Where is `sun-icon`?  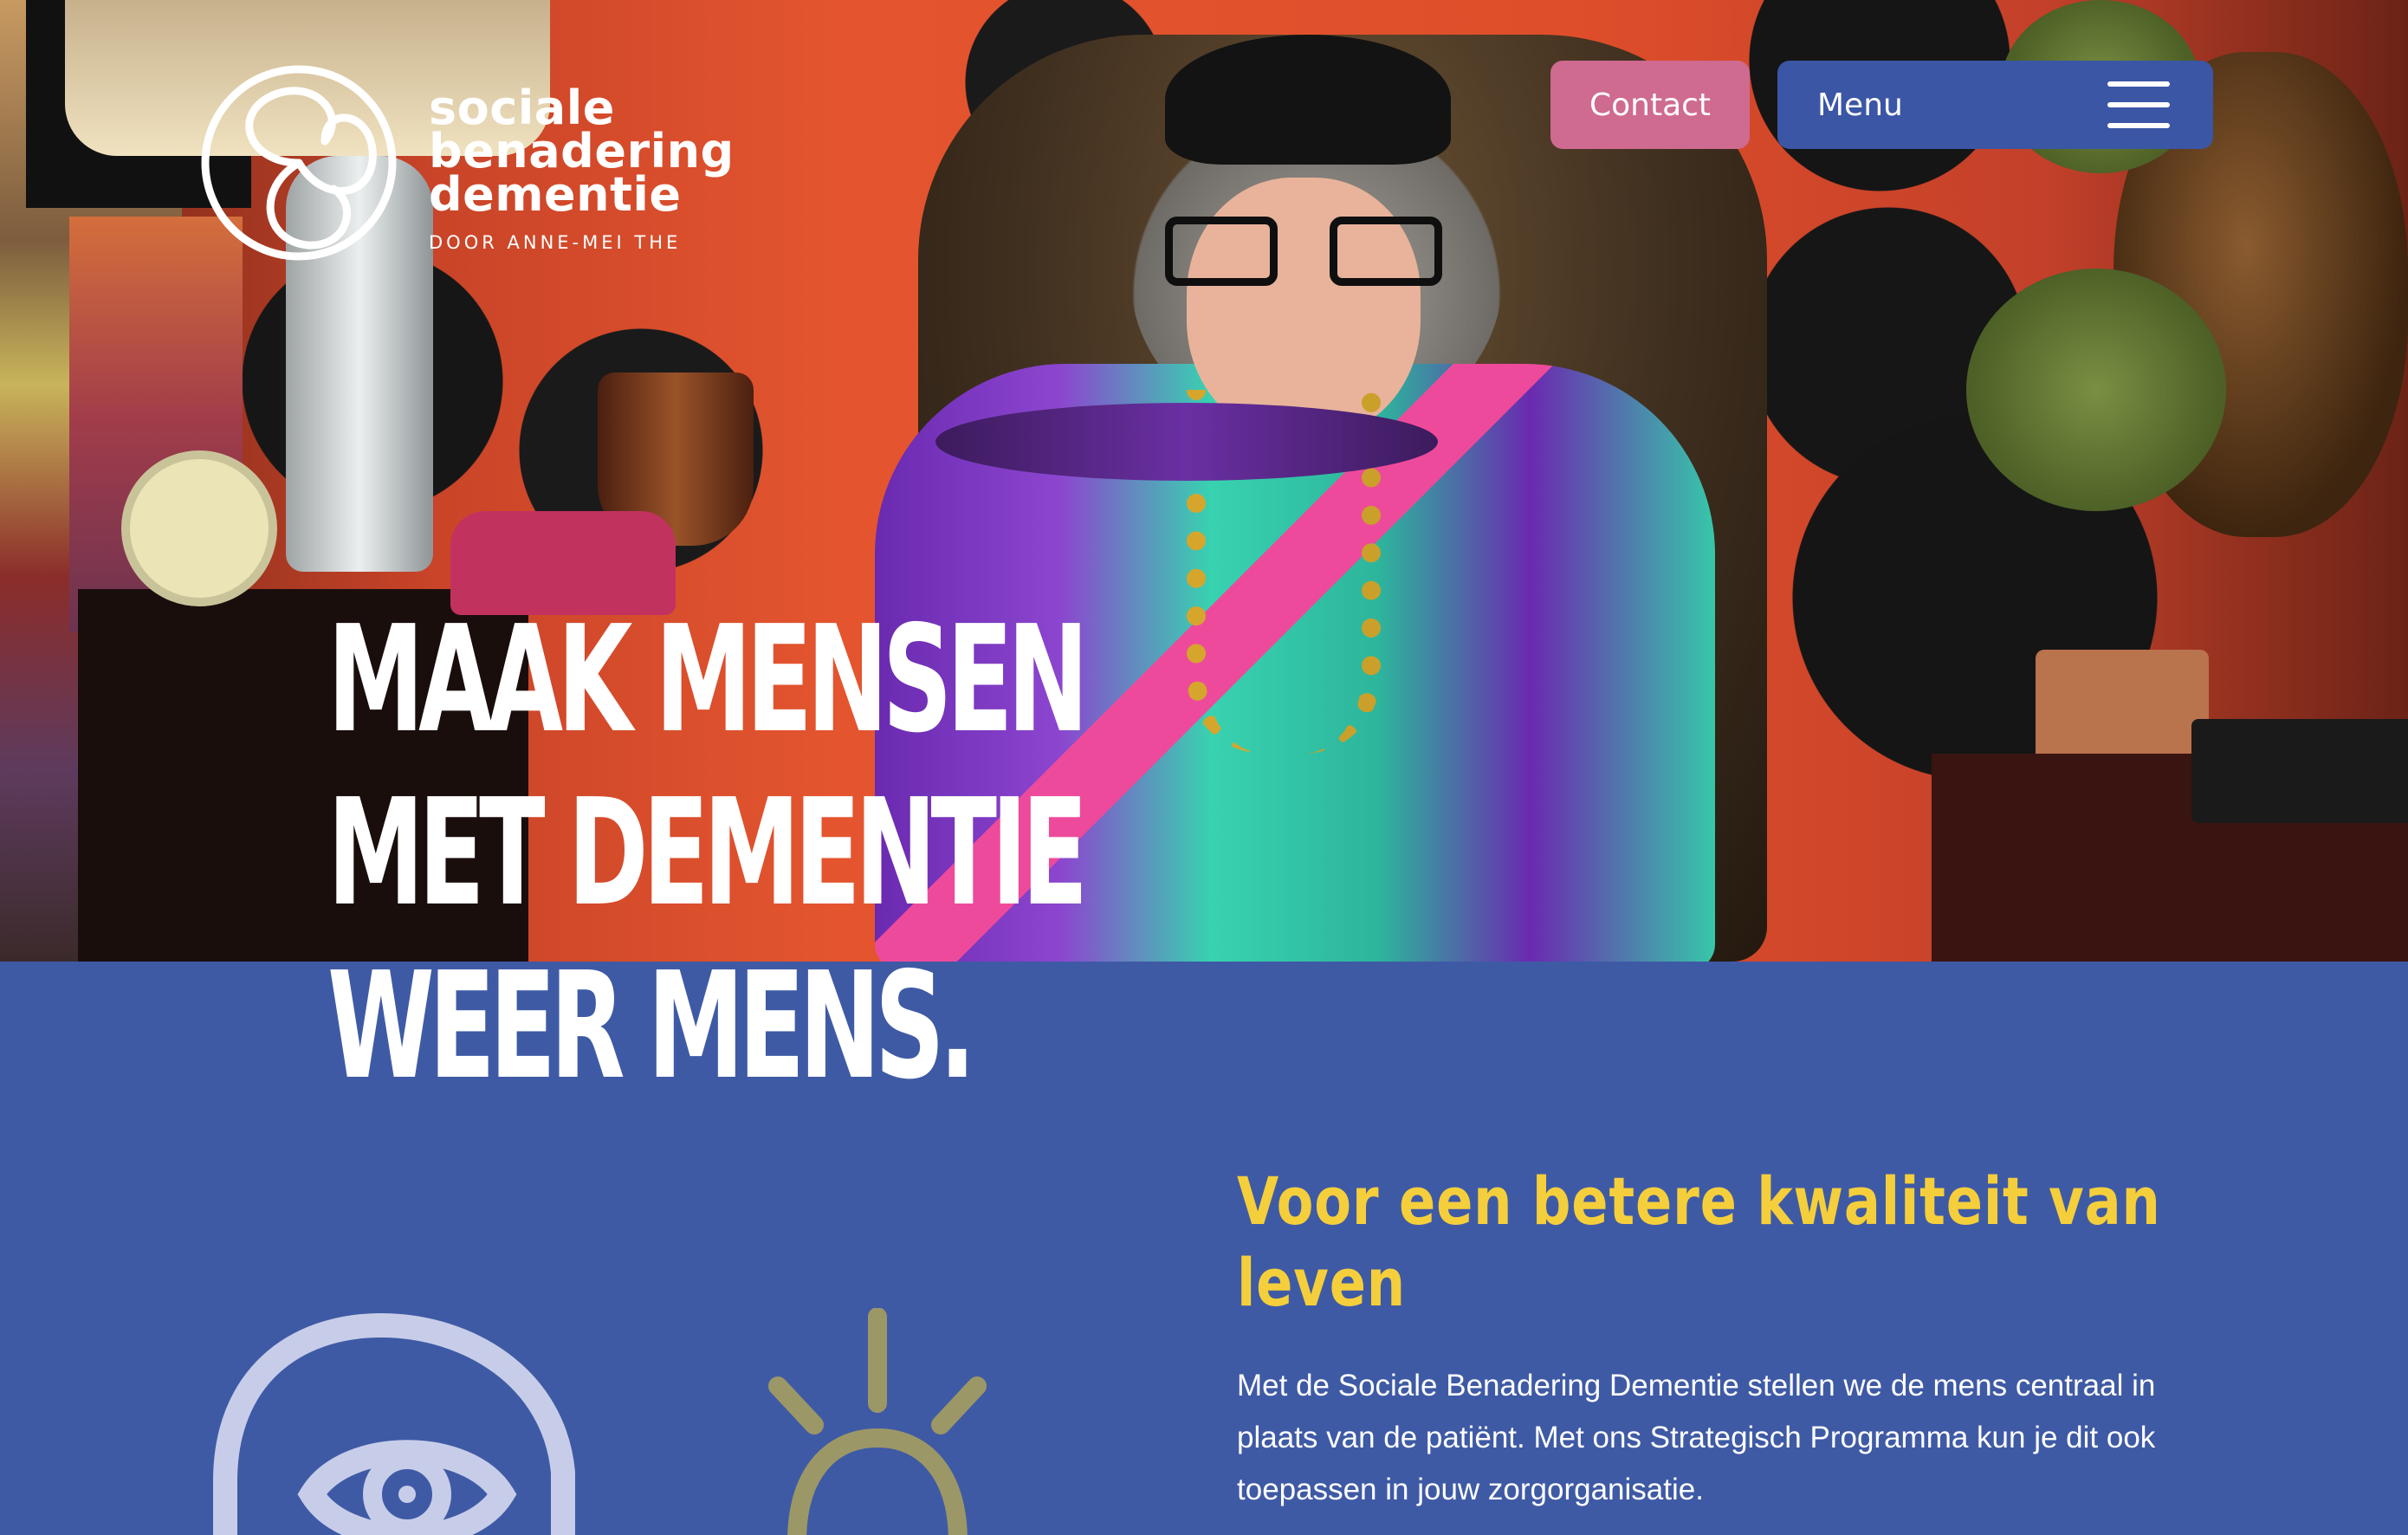 sun-icon is located at coordinates (877, 1421).